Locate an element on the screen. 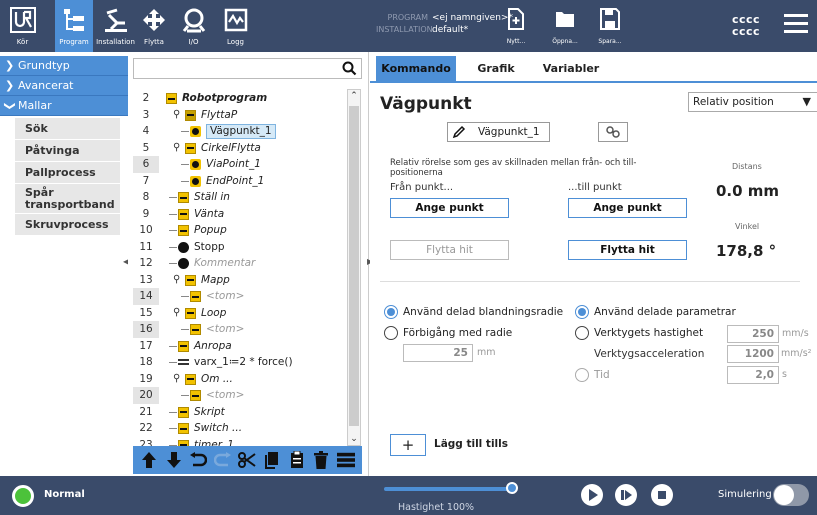  tab-io: I/O is located at coordinates (193, 26).